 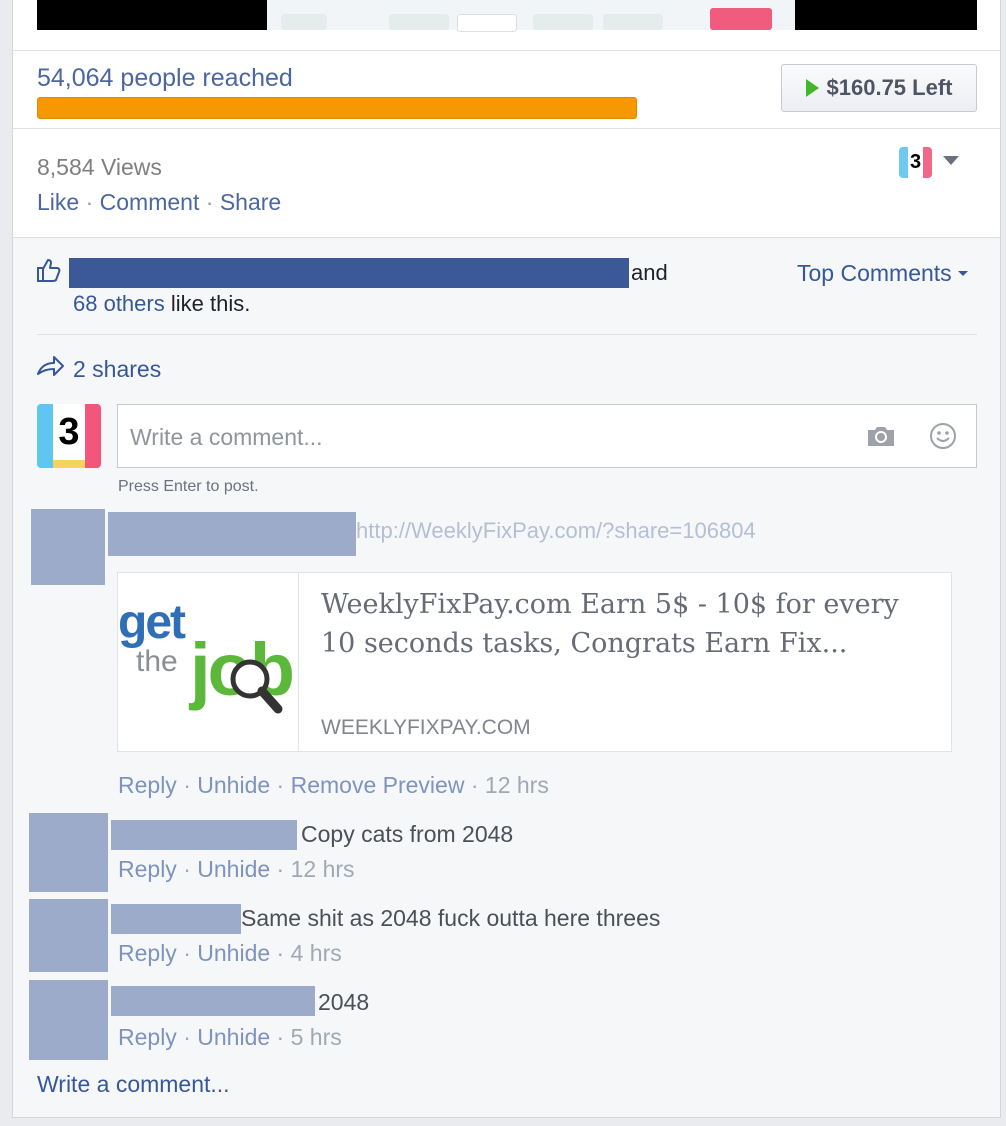 What do you see at coordinates (337, 108) in the screenshot?
I see `reach-progress-bar` at bounding box center [337, 108].